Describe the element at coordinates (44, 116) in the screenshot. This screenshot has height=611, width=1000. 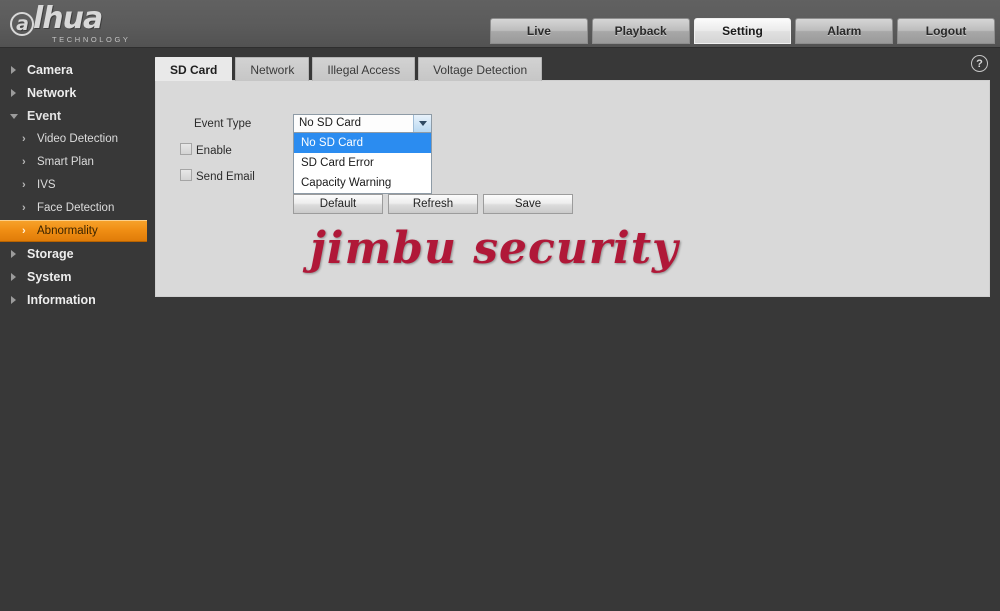
I see `sidebar-item-label: Event` at that location.